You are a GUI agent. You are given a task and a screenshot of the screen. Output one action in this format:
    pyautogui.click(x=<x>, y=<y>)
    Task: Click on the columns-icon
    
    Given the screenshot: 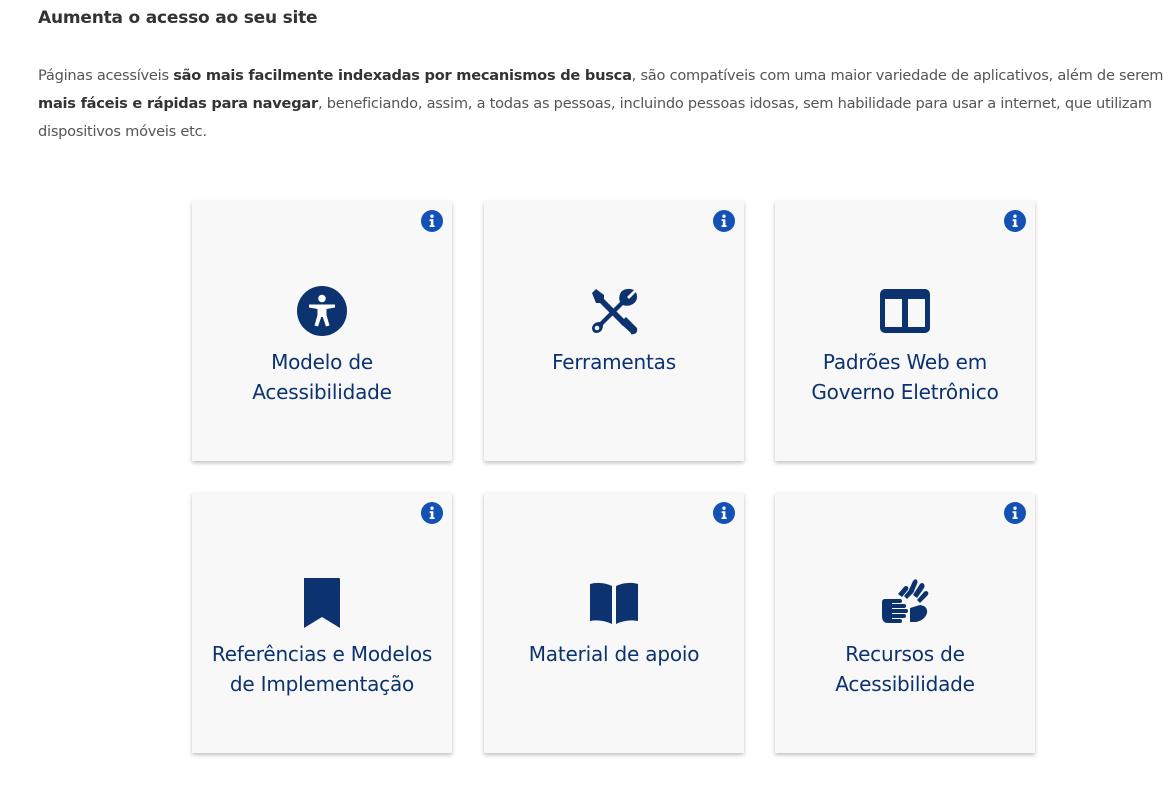 What is the action you would take?
    pyautogui.click(x=905, y=311)
    